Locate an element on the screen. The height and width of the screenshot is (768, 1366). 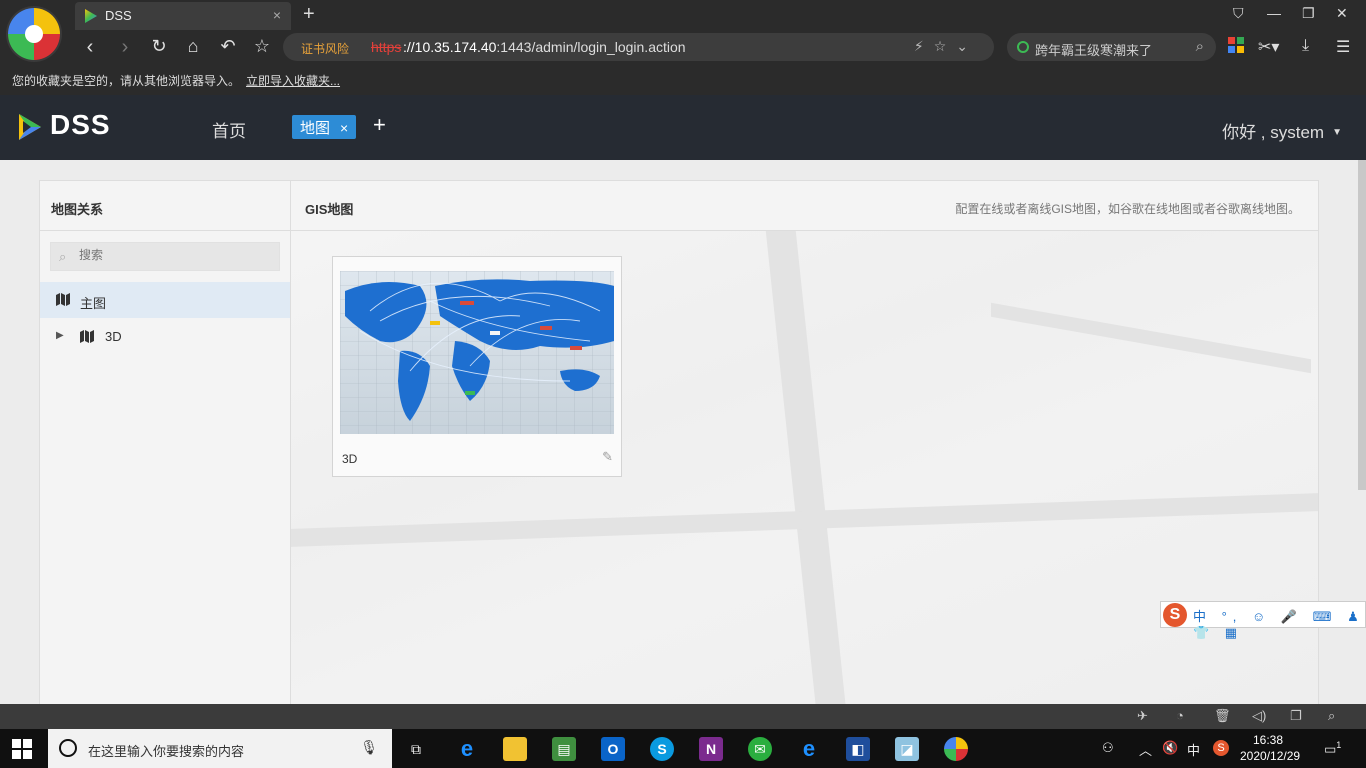
tray-chevron-icon: ︿ is located at coordinates (1145, 749).